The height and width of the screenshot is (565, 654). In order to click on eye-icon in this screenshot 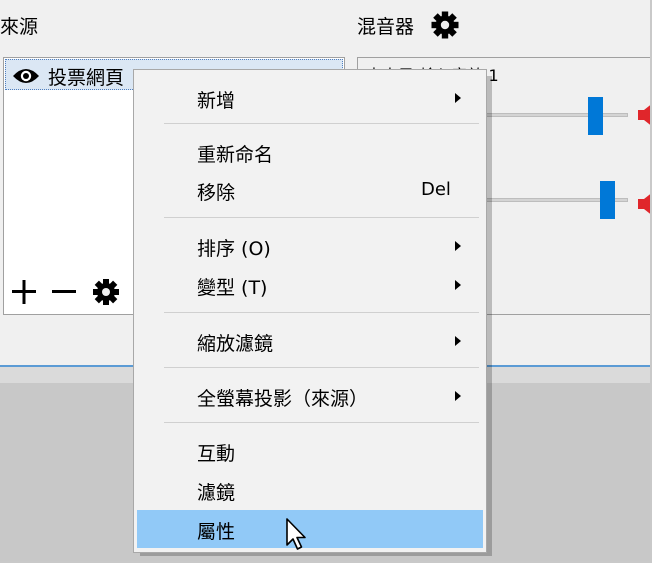, I will do `click(26, 76)`.